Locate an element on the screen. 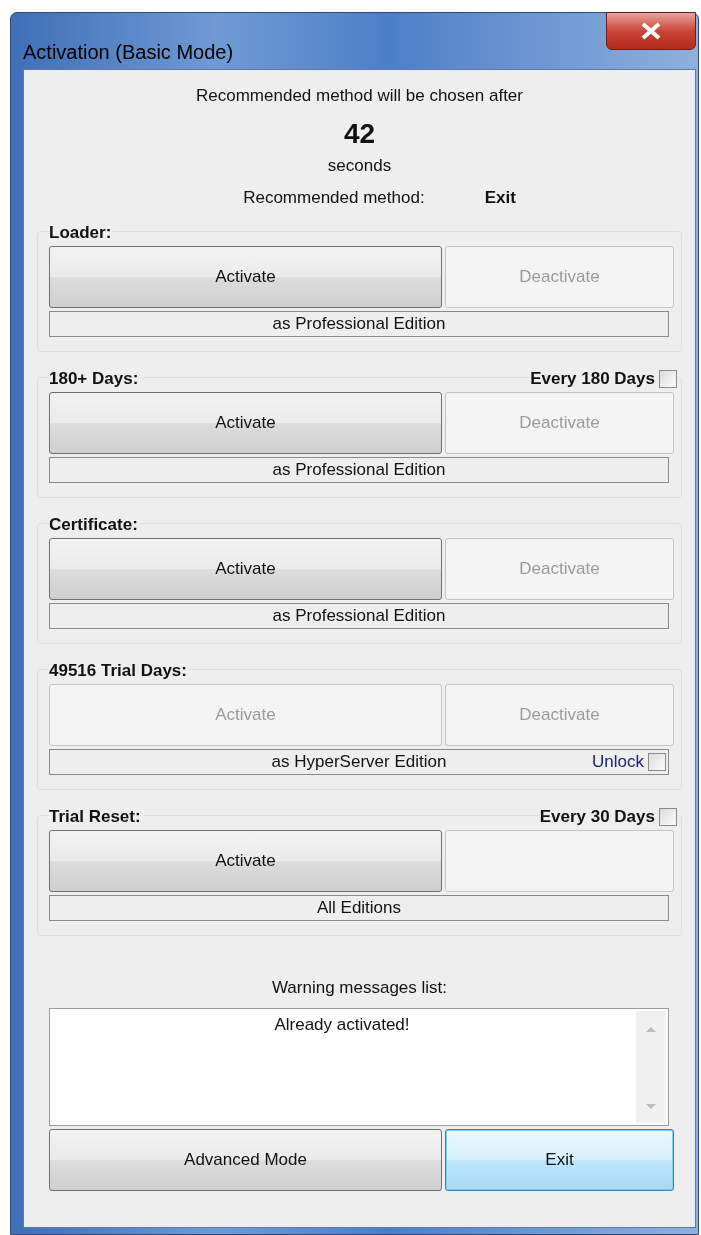 The width and height of the screenshot is (701, 1235). recommended-label: Recommended method: is located at coordinates (334, 196).